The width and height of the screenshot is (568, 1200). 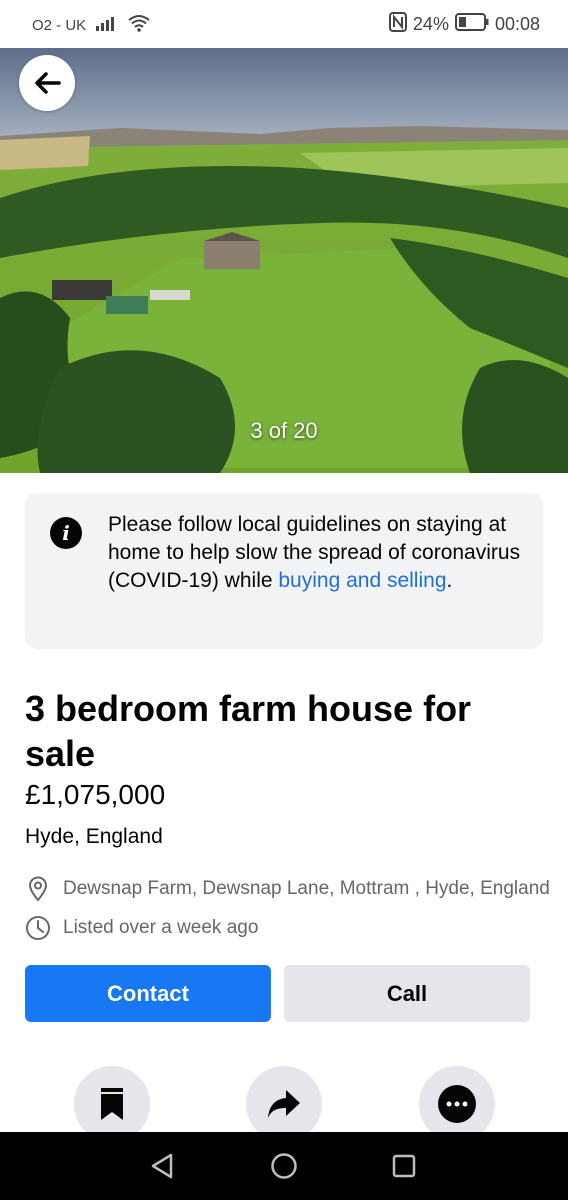 What do you see at coordinates (94, 836) in the screenshot?
I see `listing-location: Hyde, England` at bounding box center [94, 836].